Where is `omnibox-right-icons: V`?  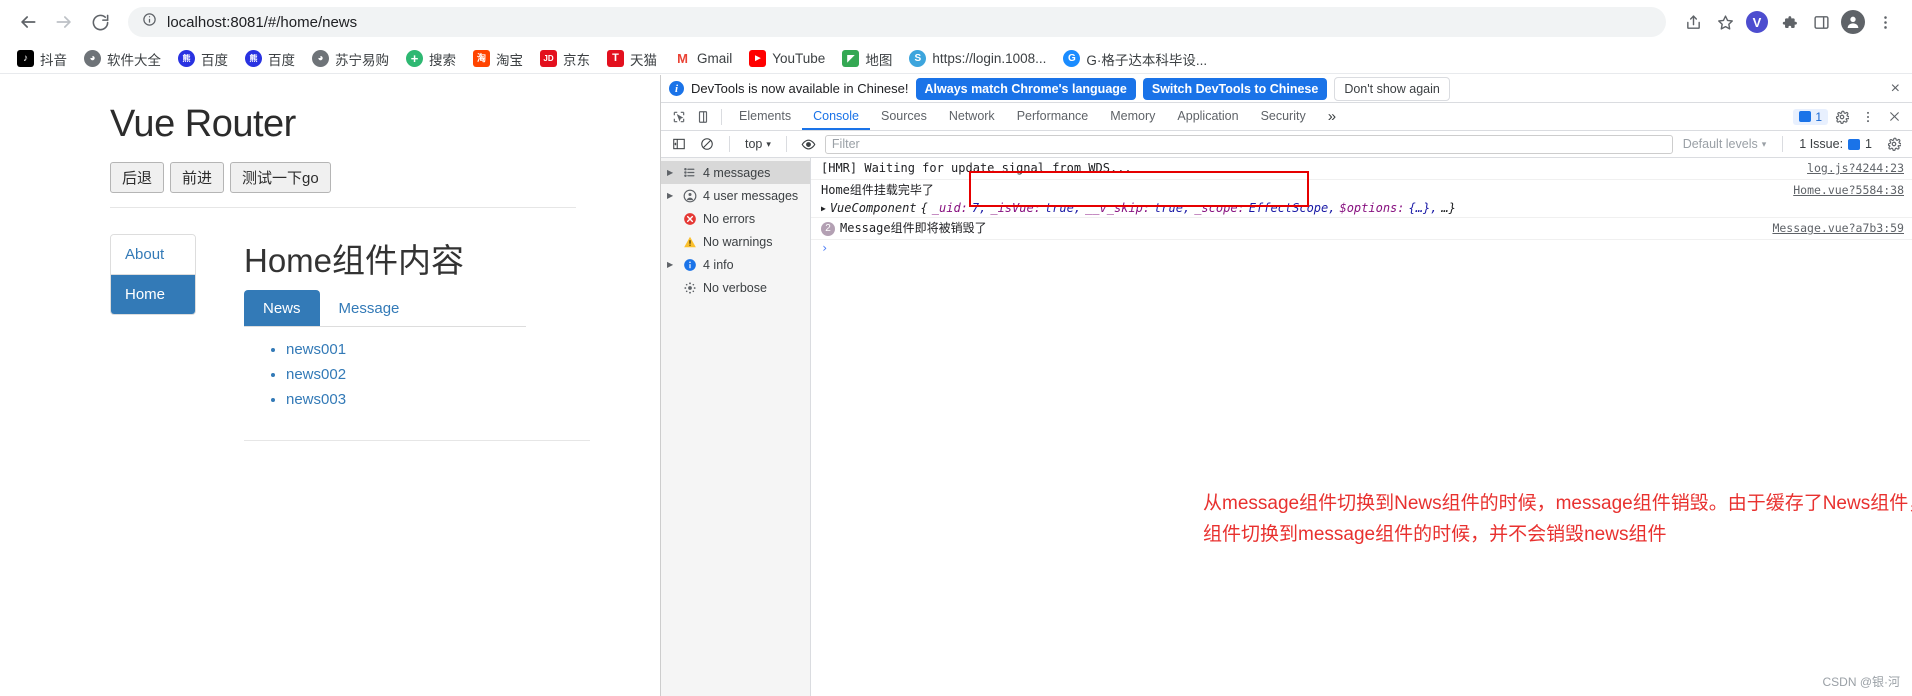
omnibox-right-icons: V is located at coordinates (1789, 22).